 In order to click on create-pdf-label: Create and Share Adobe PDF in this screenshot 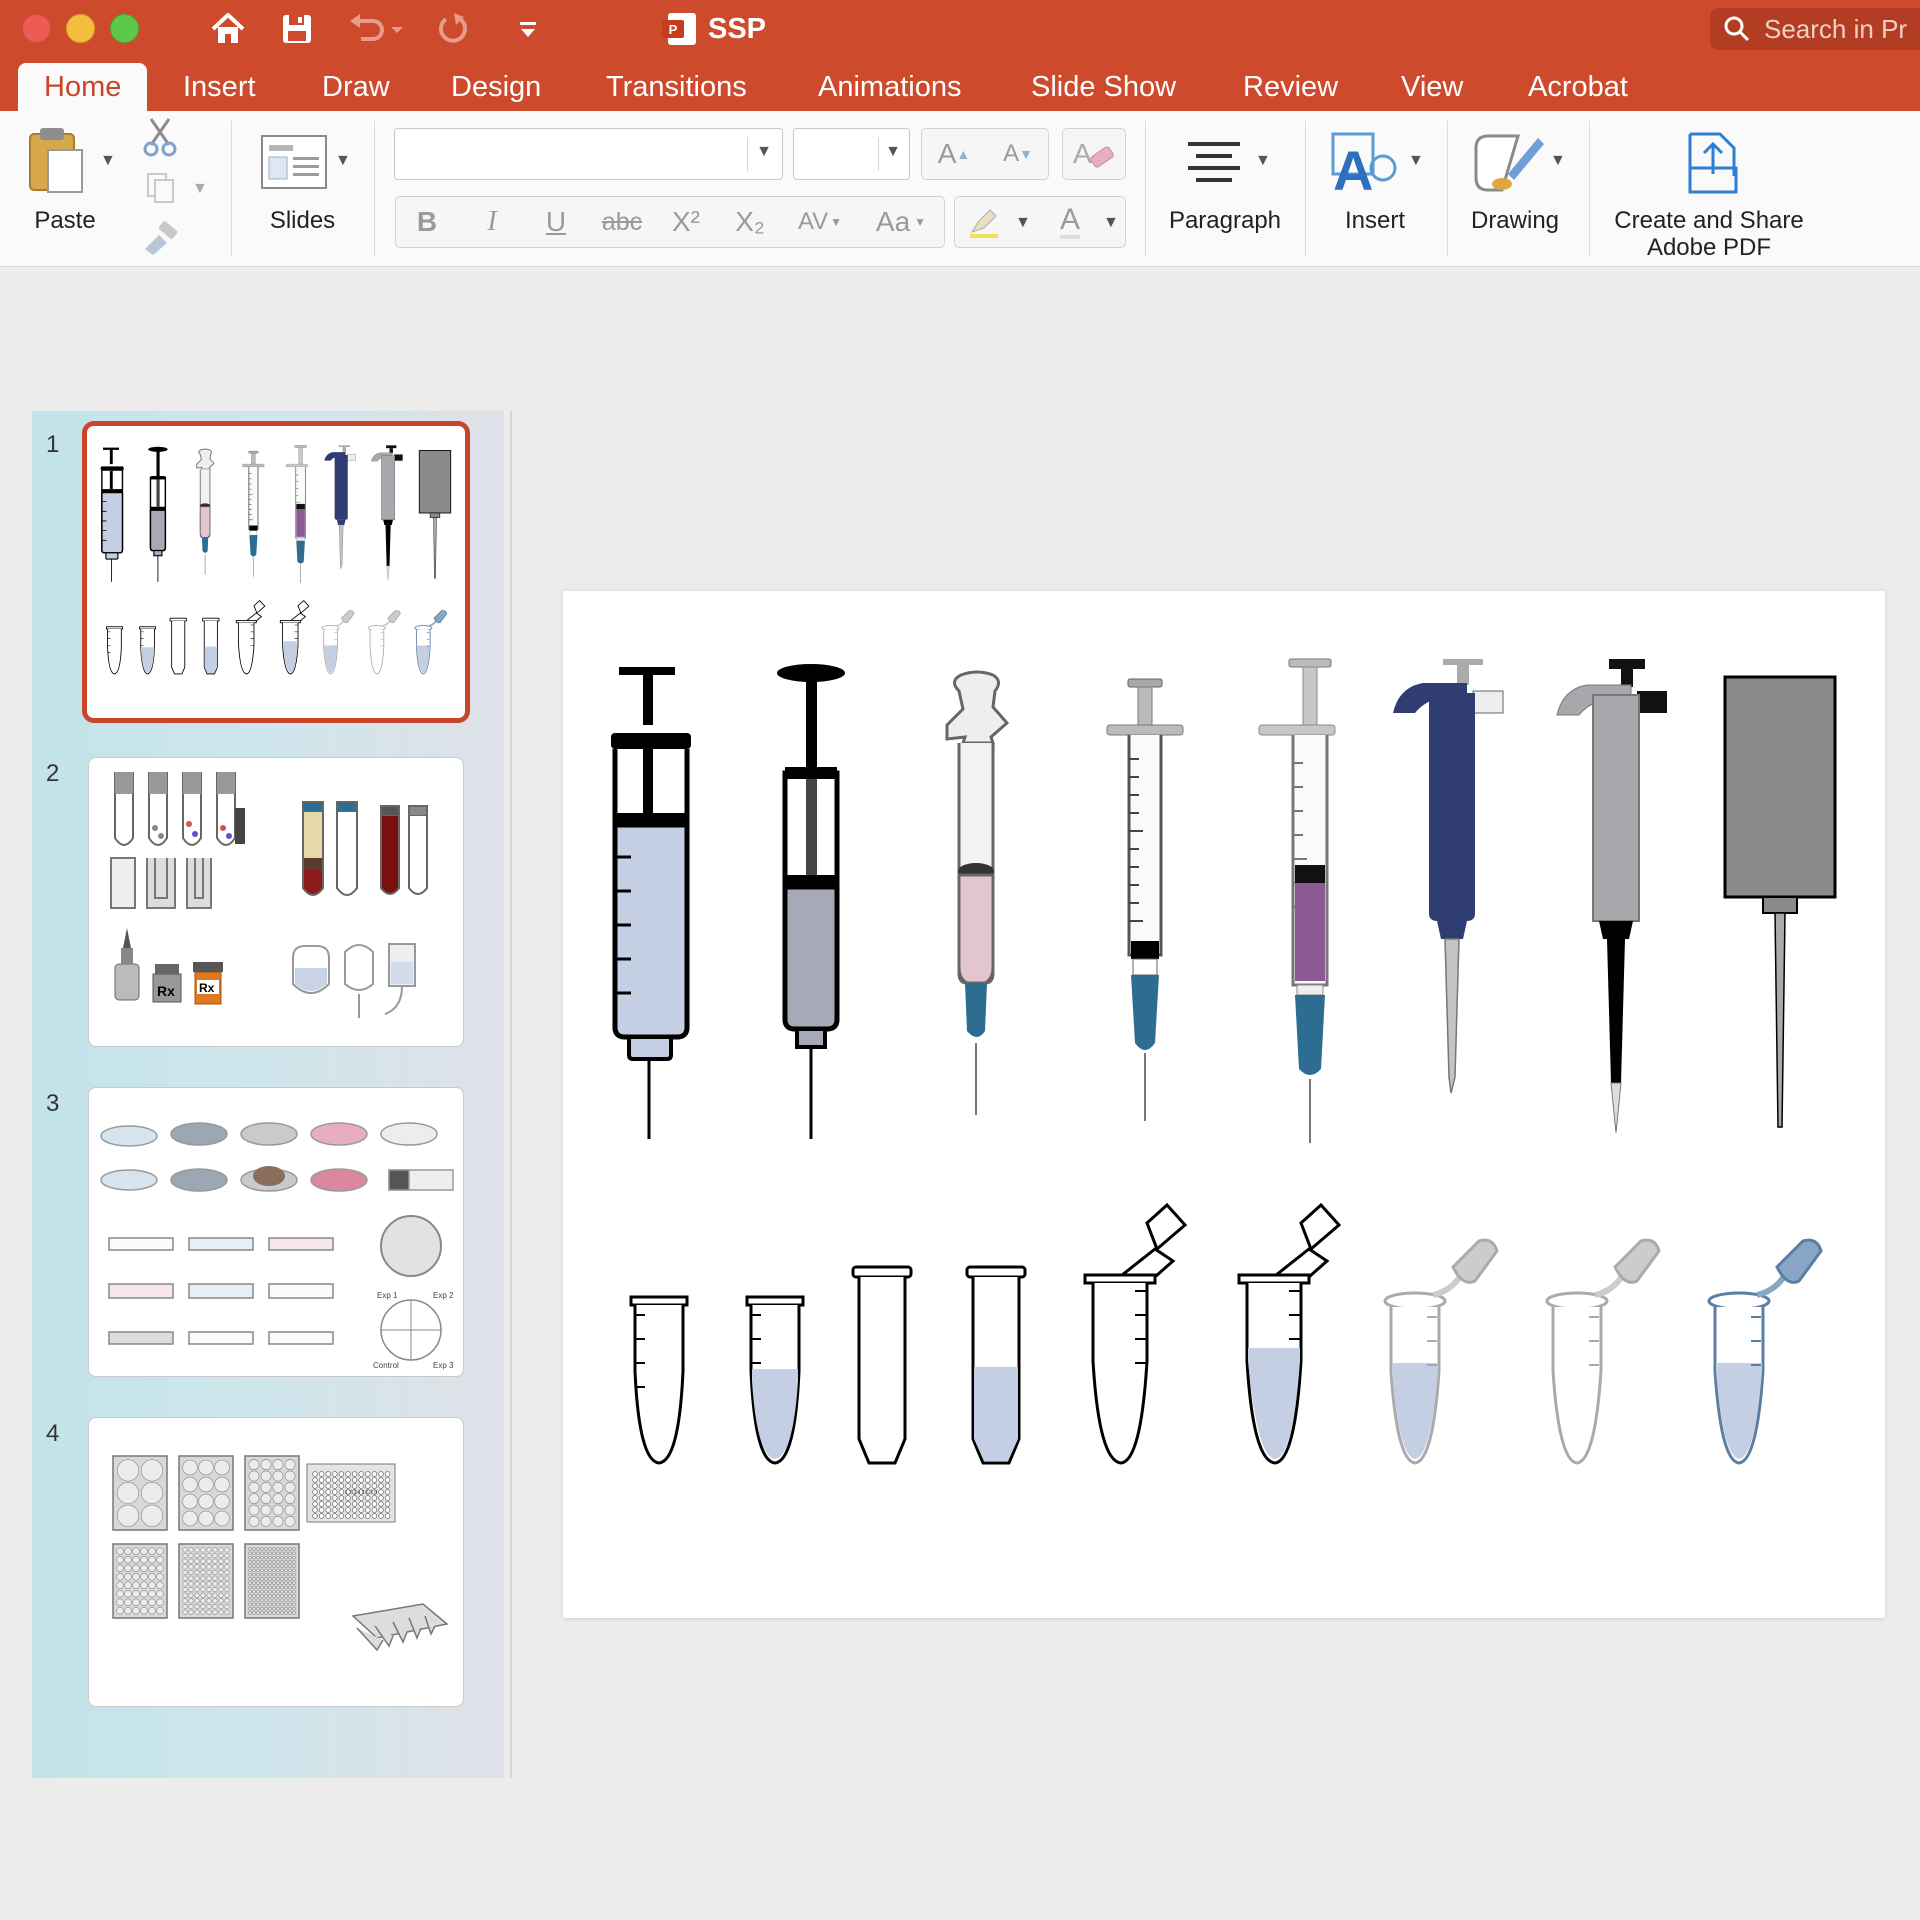, I will do `click(1709, 234)`.